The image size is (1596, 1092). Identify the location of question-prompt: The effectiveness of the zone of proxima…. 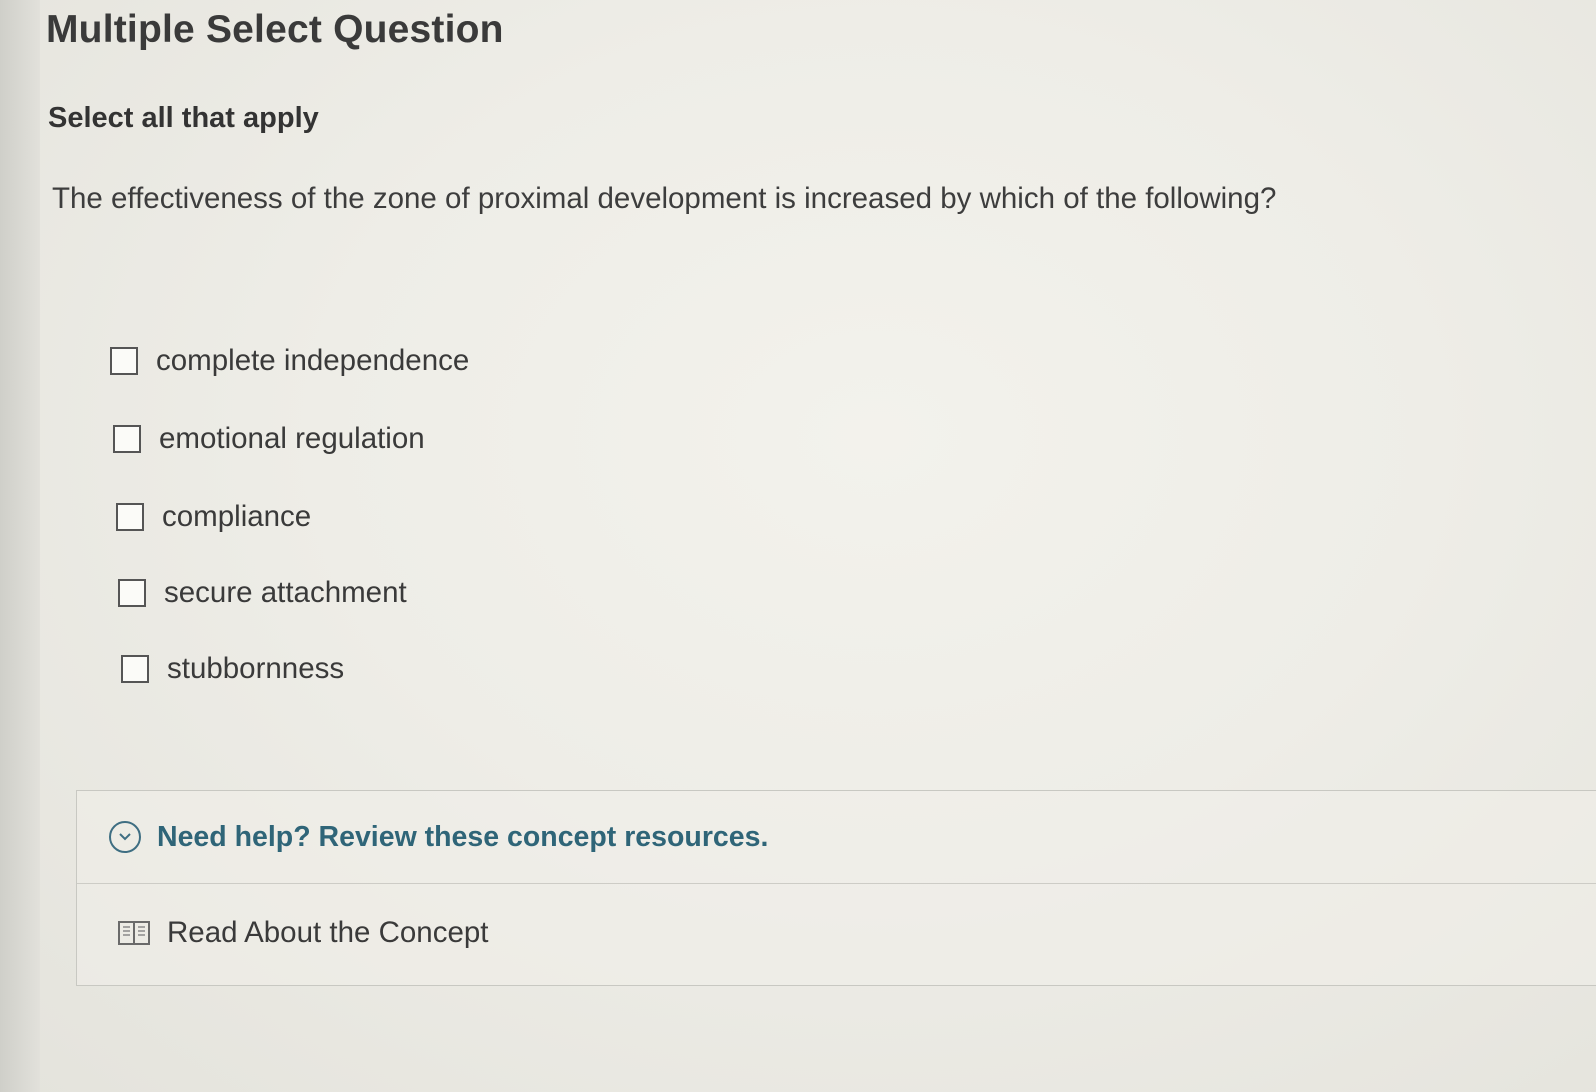
(664, 198).